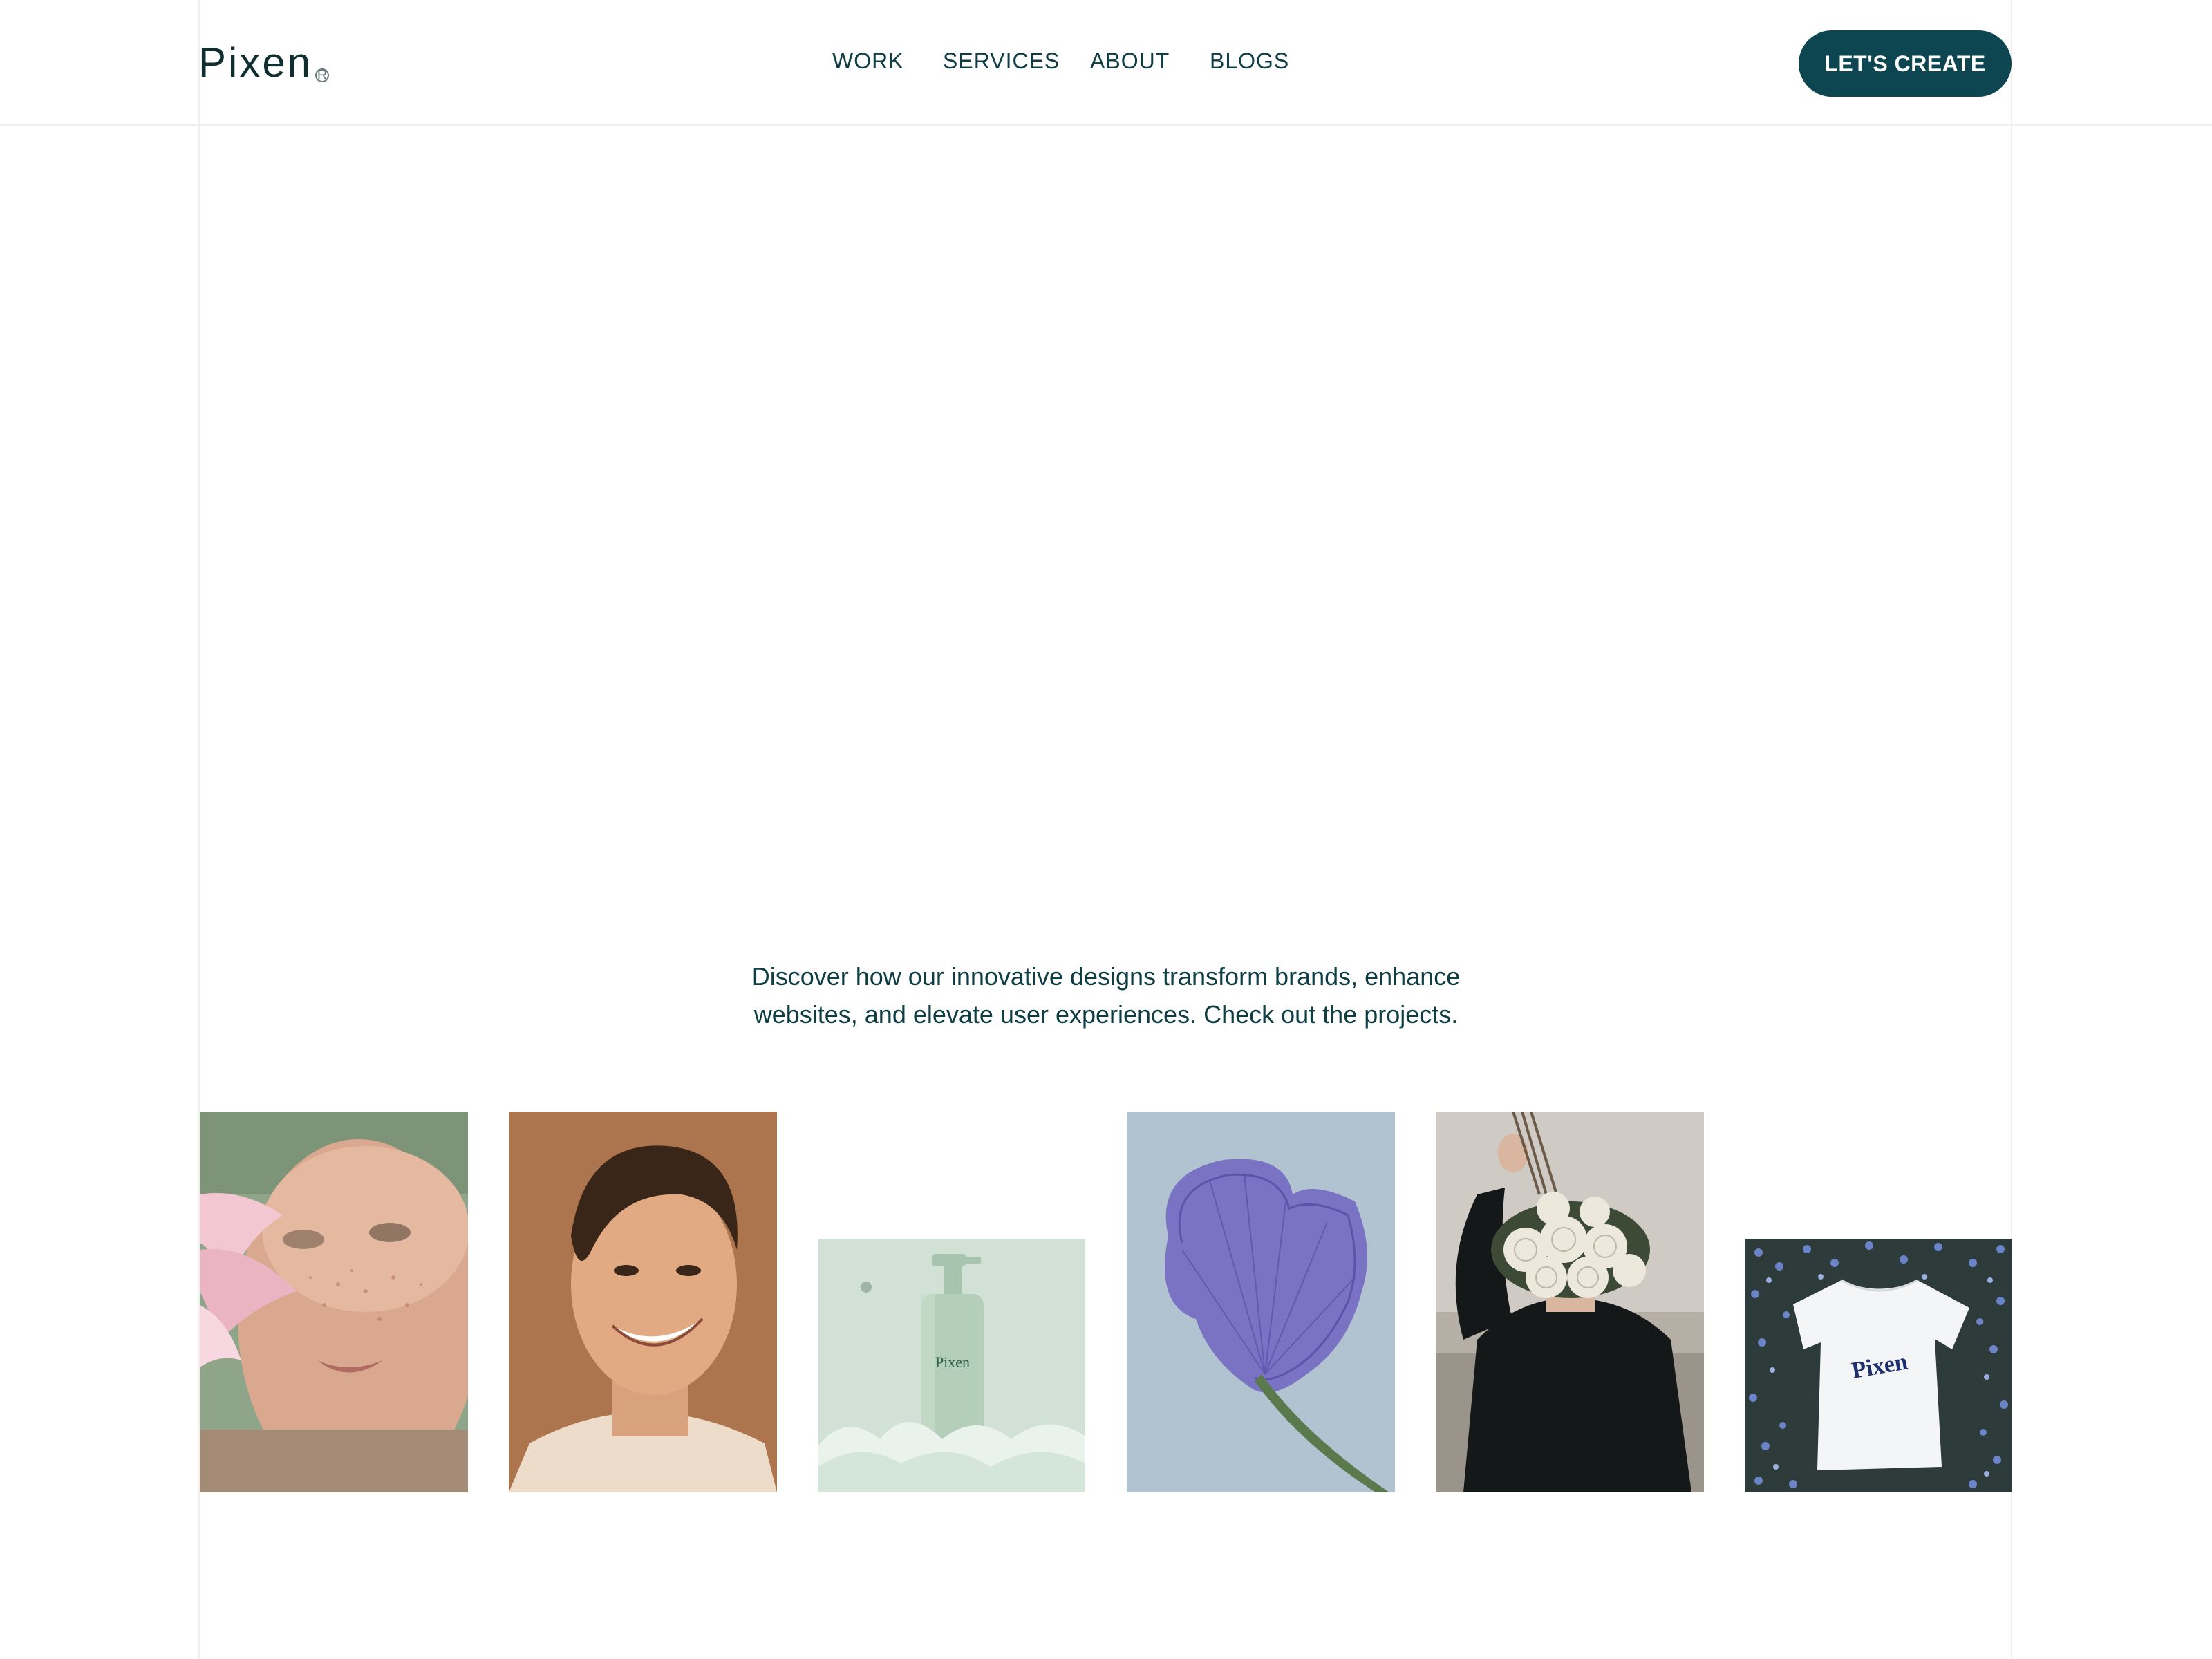 The height and width of the screenshot is (1659, 2212). Describe the element at coordinates (953, 1362) in the screenshot. I see `bottle-label: Pixen` at that location.